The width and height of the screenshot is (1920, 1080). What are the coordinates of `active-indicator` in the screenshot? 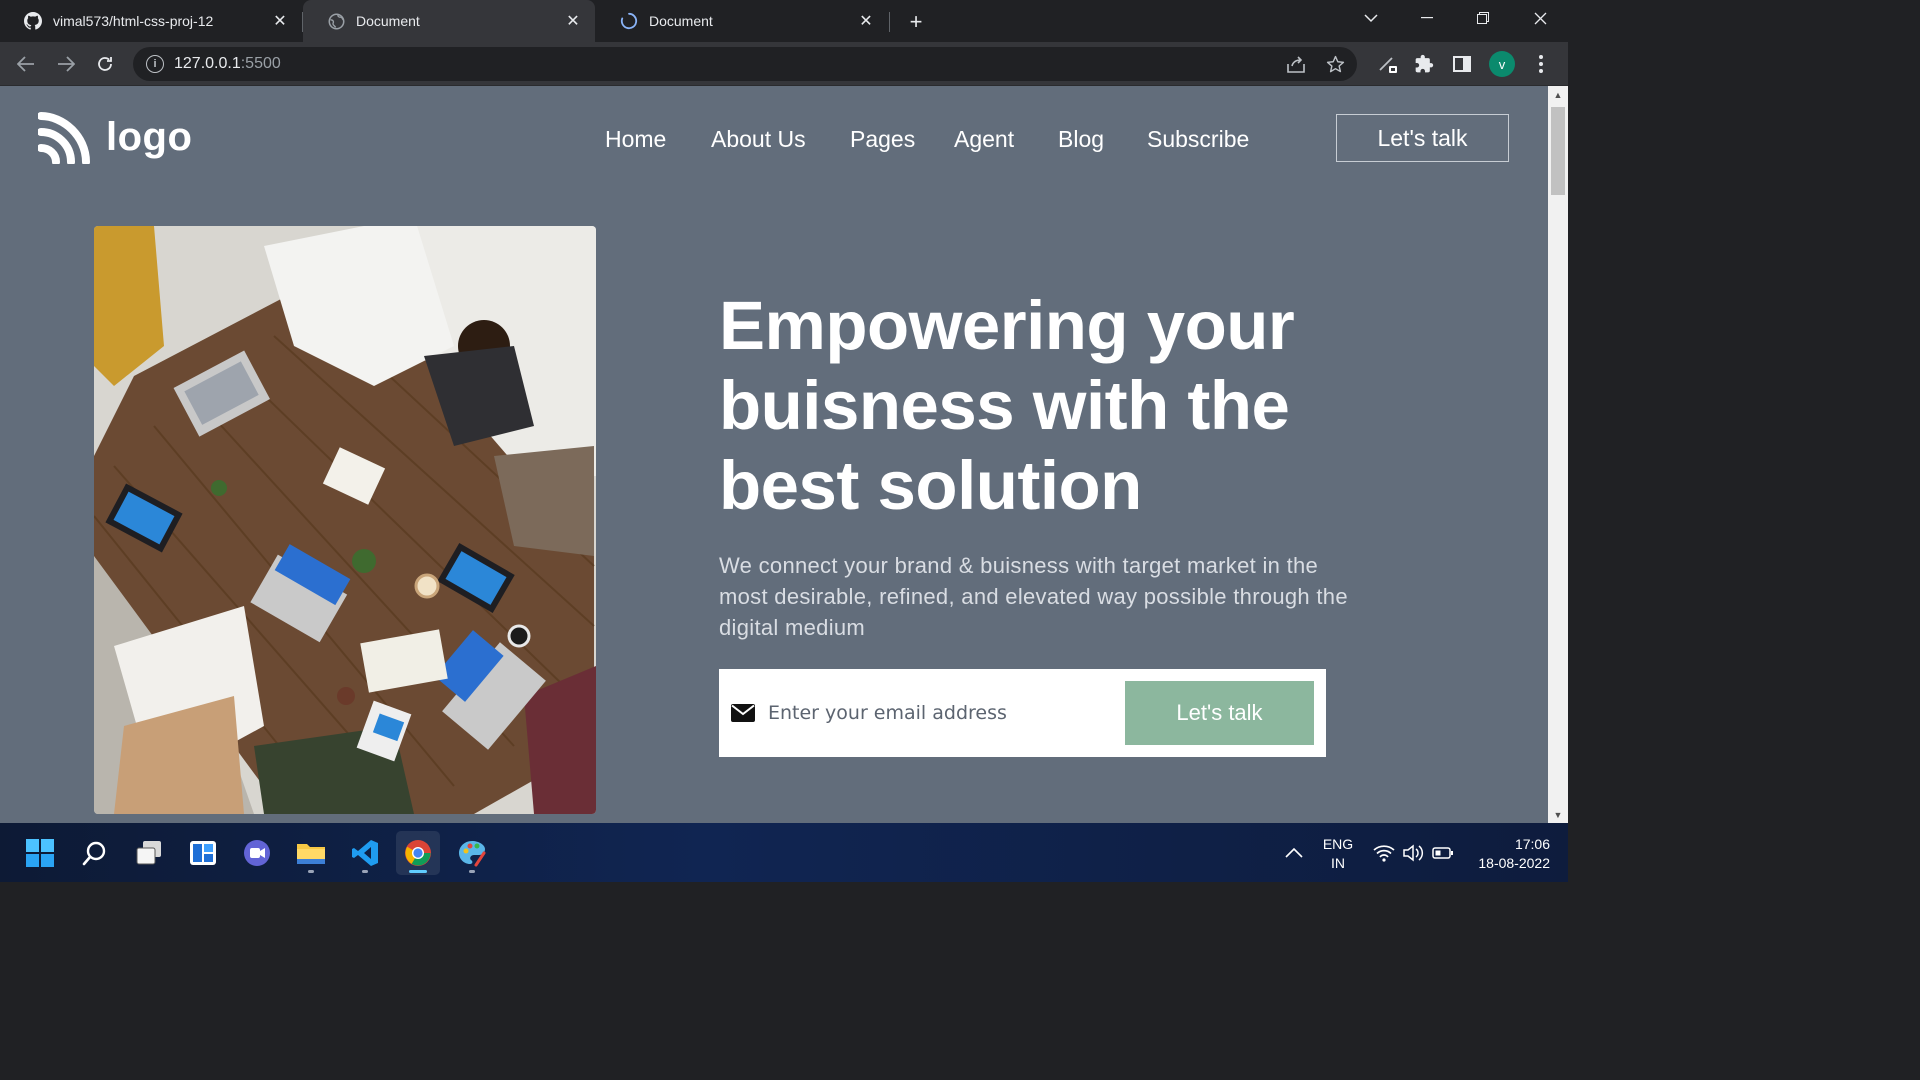 It's located at (418, 871).